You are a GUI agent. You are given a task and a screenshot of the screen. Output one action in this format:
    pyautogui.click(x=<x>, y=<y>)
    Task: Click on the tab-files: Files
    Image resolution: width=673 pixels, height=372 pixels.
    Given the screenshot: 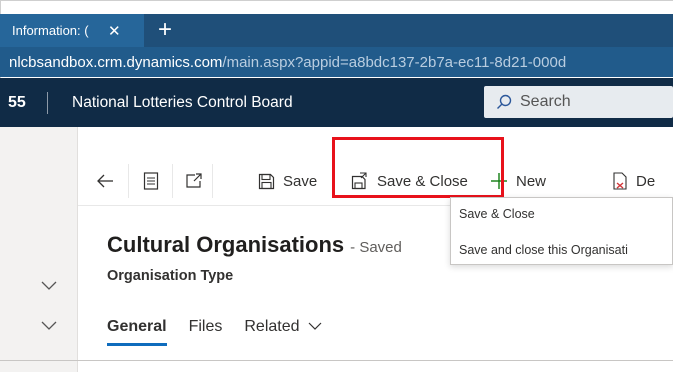 What is the action you would take?
    pyautogui.click(x=206, y=338)
    